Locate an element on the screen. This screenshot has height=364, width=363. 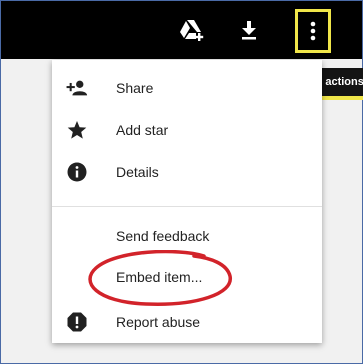
star-icon is located at coordinates (77, 130).